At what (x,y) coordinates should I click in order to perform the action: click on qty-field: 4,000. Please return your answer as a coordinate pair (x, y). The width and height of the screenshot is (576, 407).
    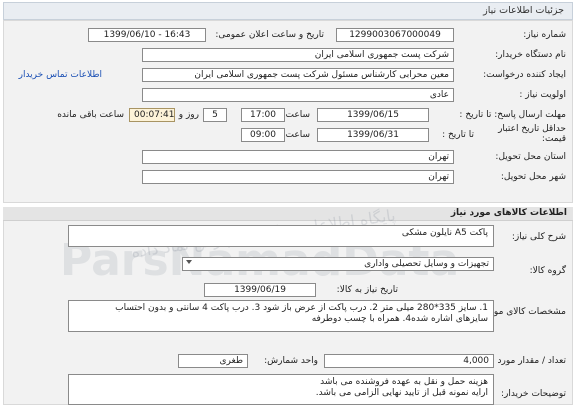
    Looking at the image, I should click on (409, 361).